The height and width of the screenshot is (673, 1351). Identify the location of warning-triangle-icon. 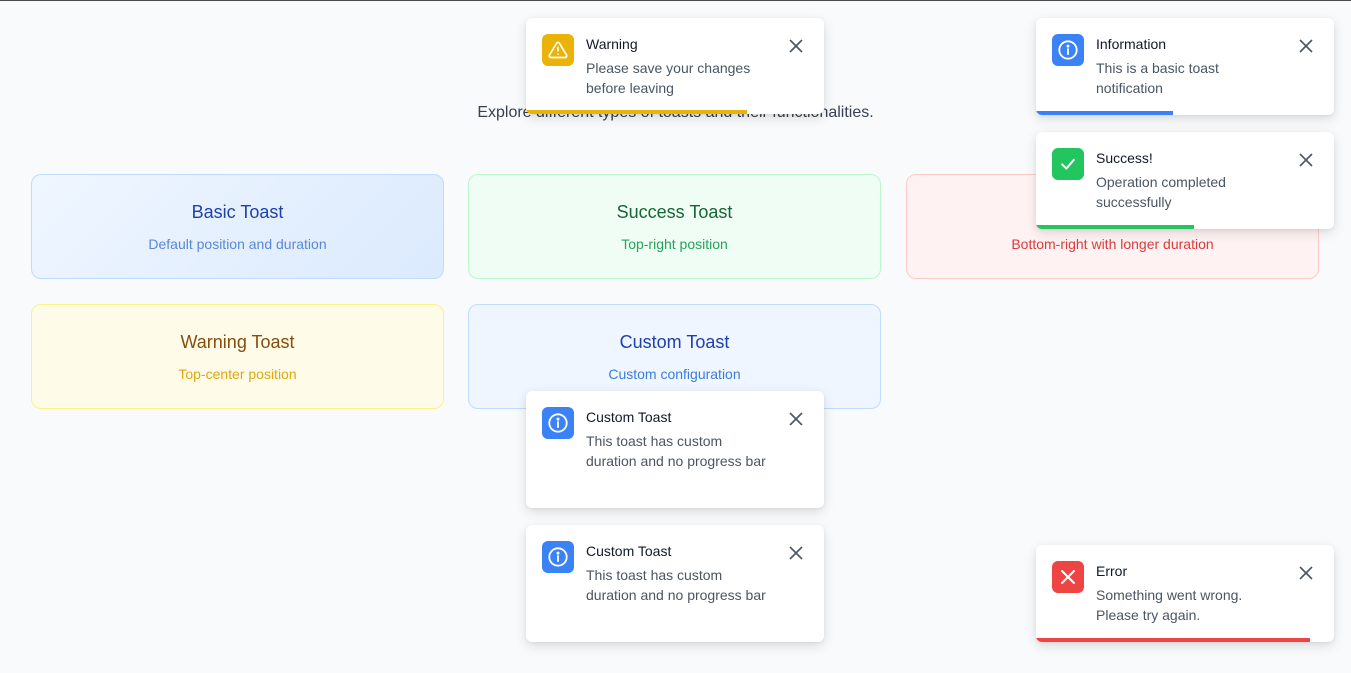
(558, 50).